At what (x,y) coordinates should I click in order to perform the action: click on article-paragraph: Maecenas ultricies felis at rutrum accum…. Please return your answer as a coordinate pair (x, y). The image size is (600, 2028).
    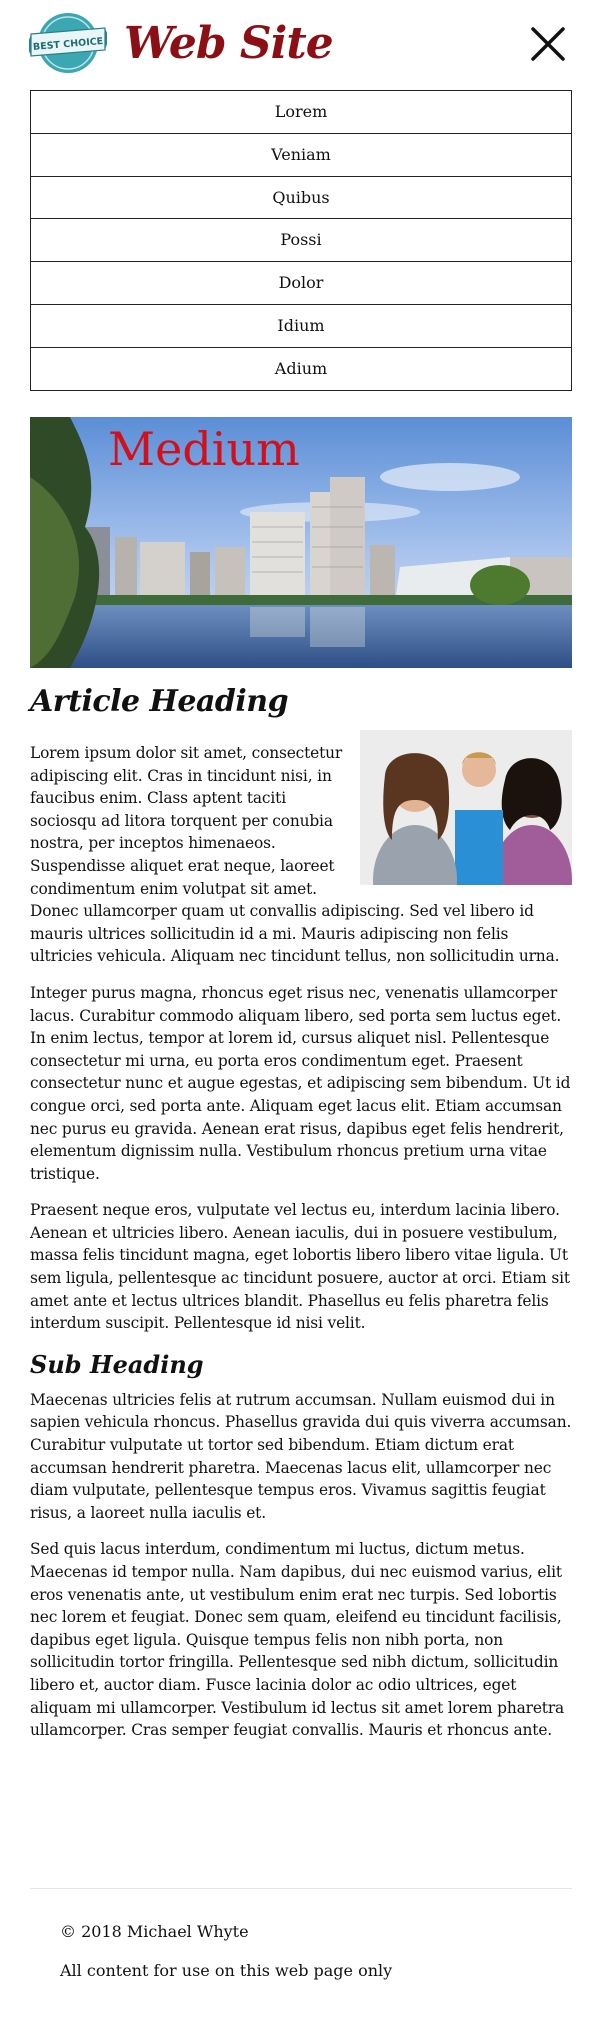
    Looking at the image, I should click on (301, 1456).